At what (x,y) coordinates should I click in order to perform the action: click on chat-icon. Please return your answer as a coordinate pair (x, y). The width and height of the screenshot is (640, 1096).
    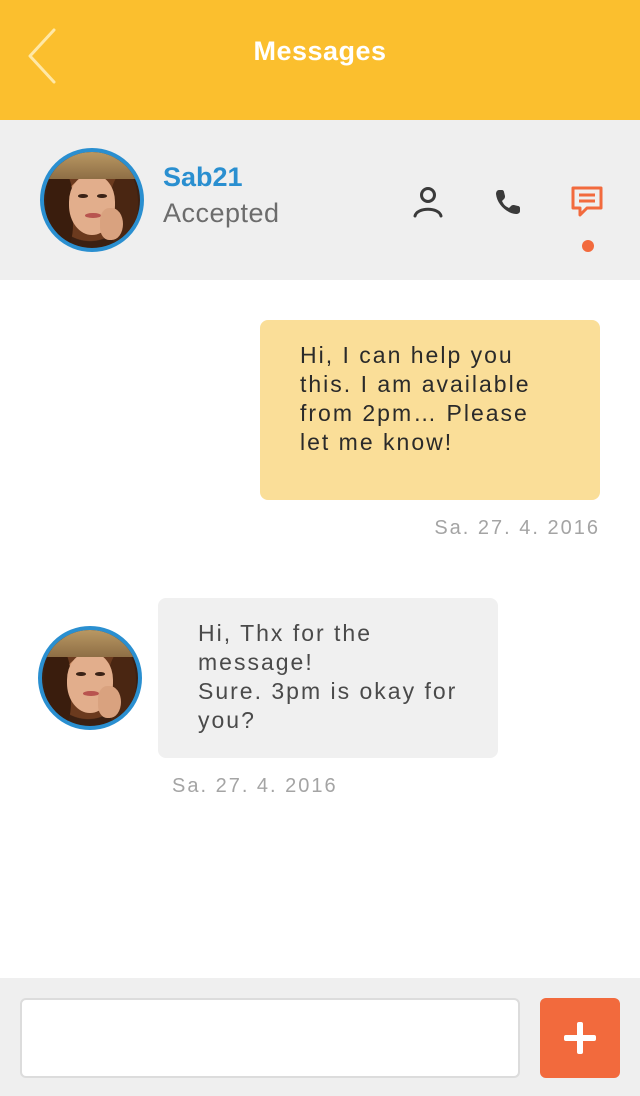
    Looking at the image, I should click on (587, 201).